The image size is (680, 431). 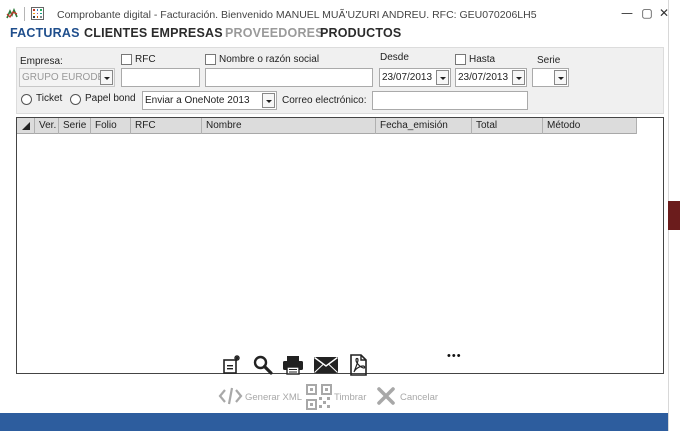 What do you see at coordinates (45, 33) in the screenshot?
I see `tab-facturas: FACTURAS` at bounding box center [45, 33].